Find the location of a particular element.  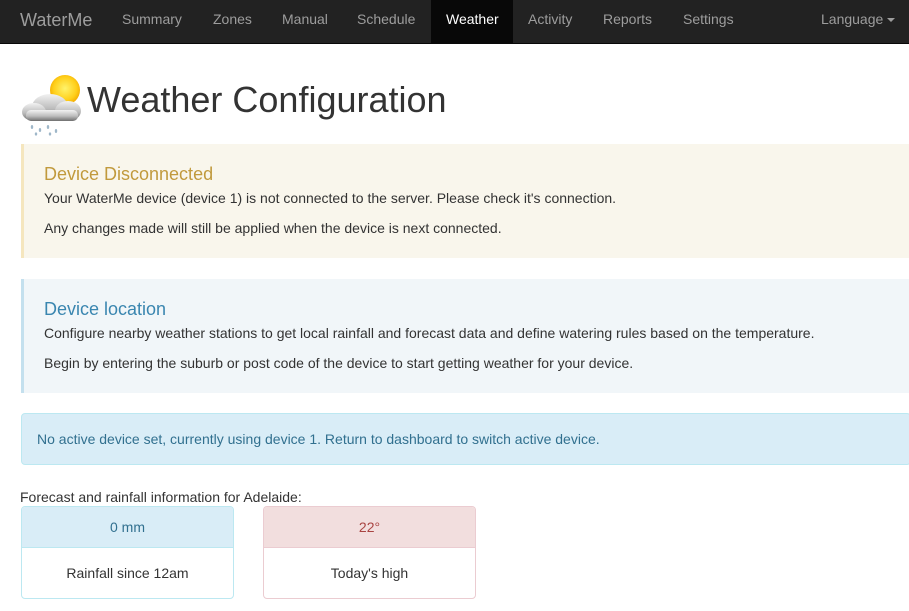

rainfall-value: 0 mm is located at coordinates (127, 527).